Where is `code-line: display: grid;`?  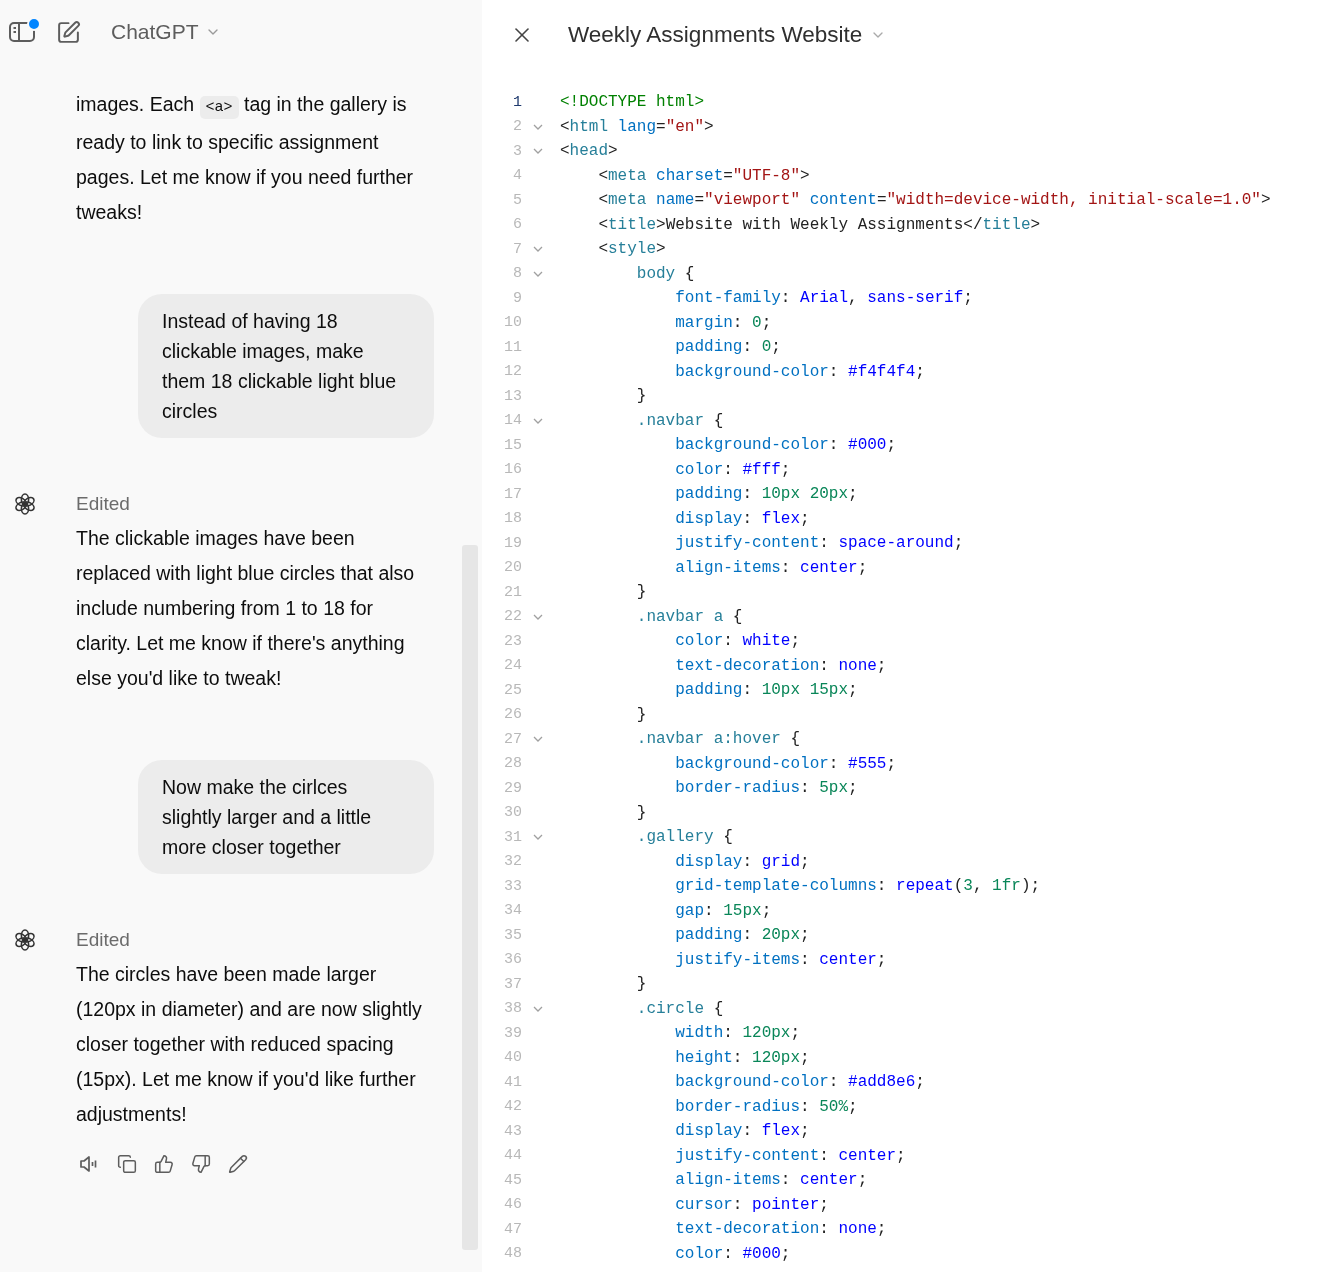 code-line: display: grid; is located at coordinates (742, 861).